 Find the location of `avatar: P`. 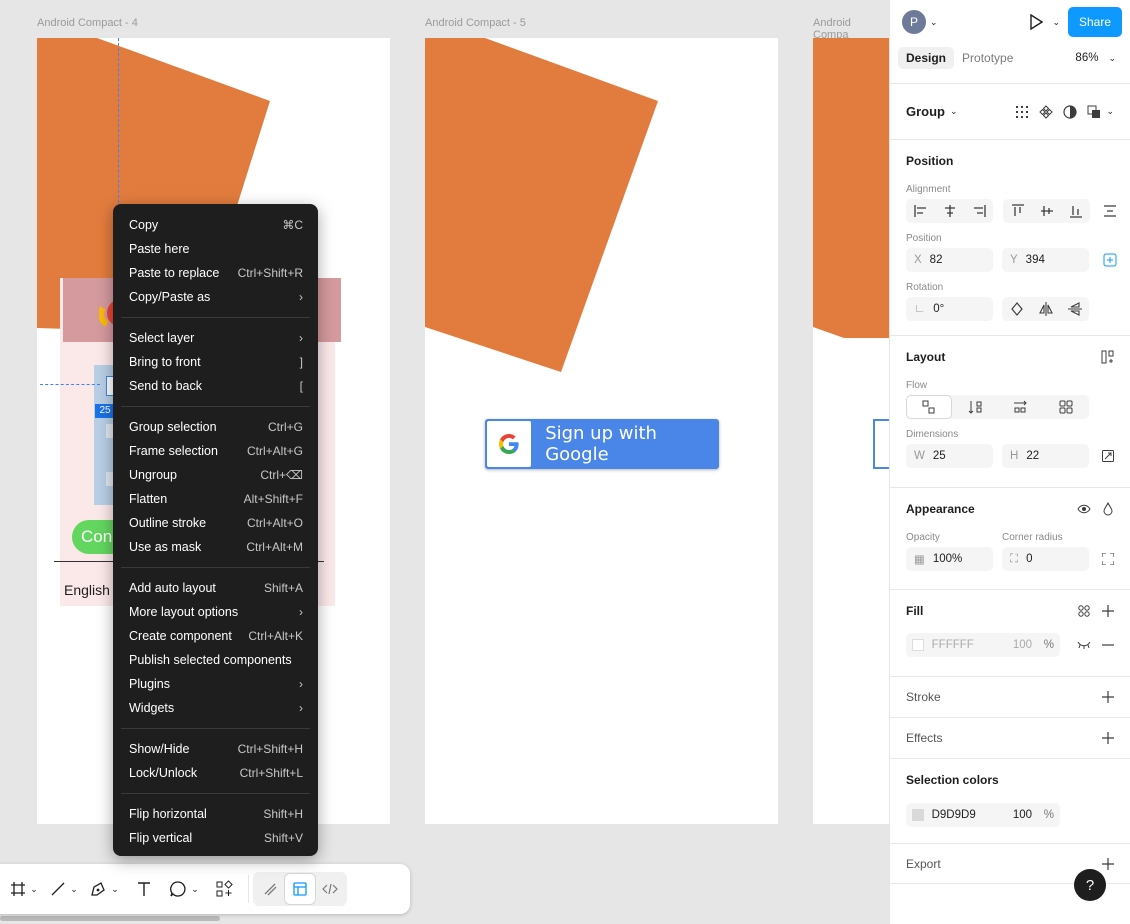

avatar: P is located at coordinates (914, 22).